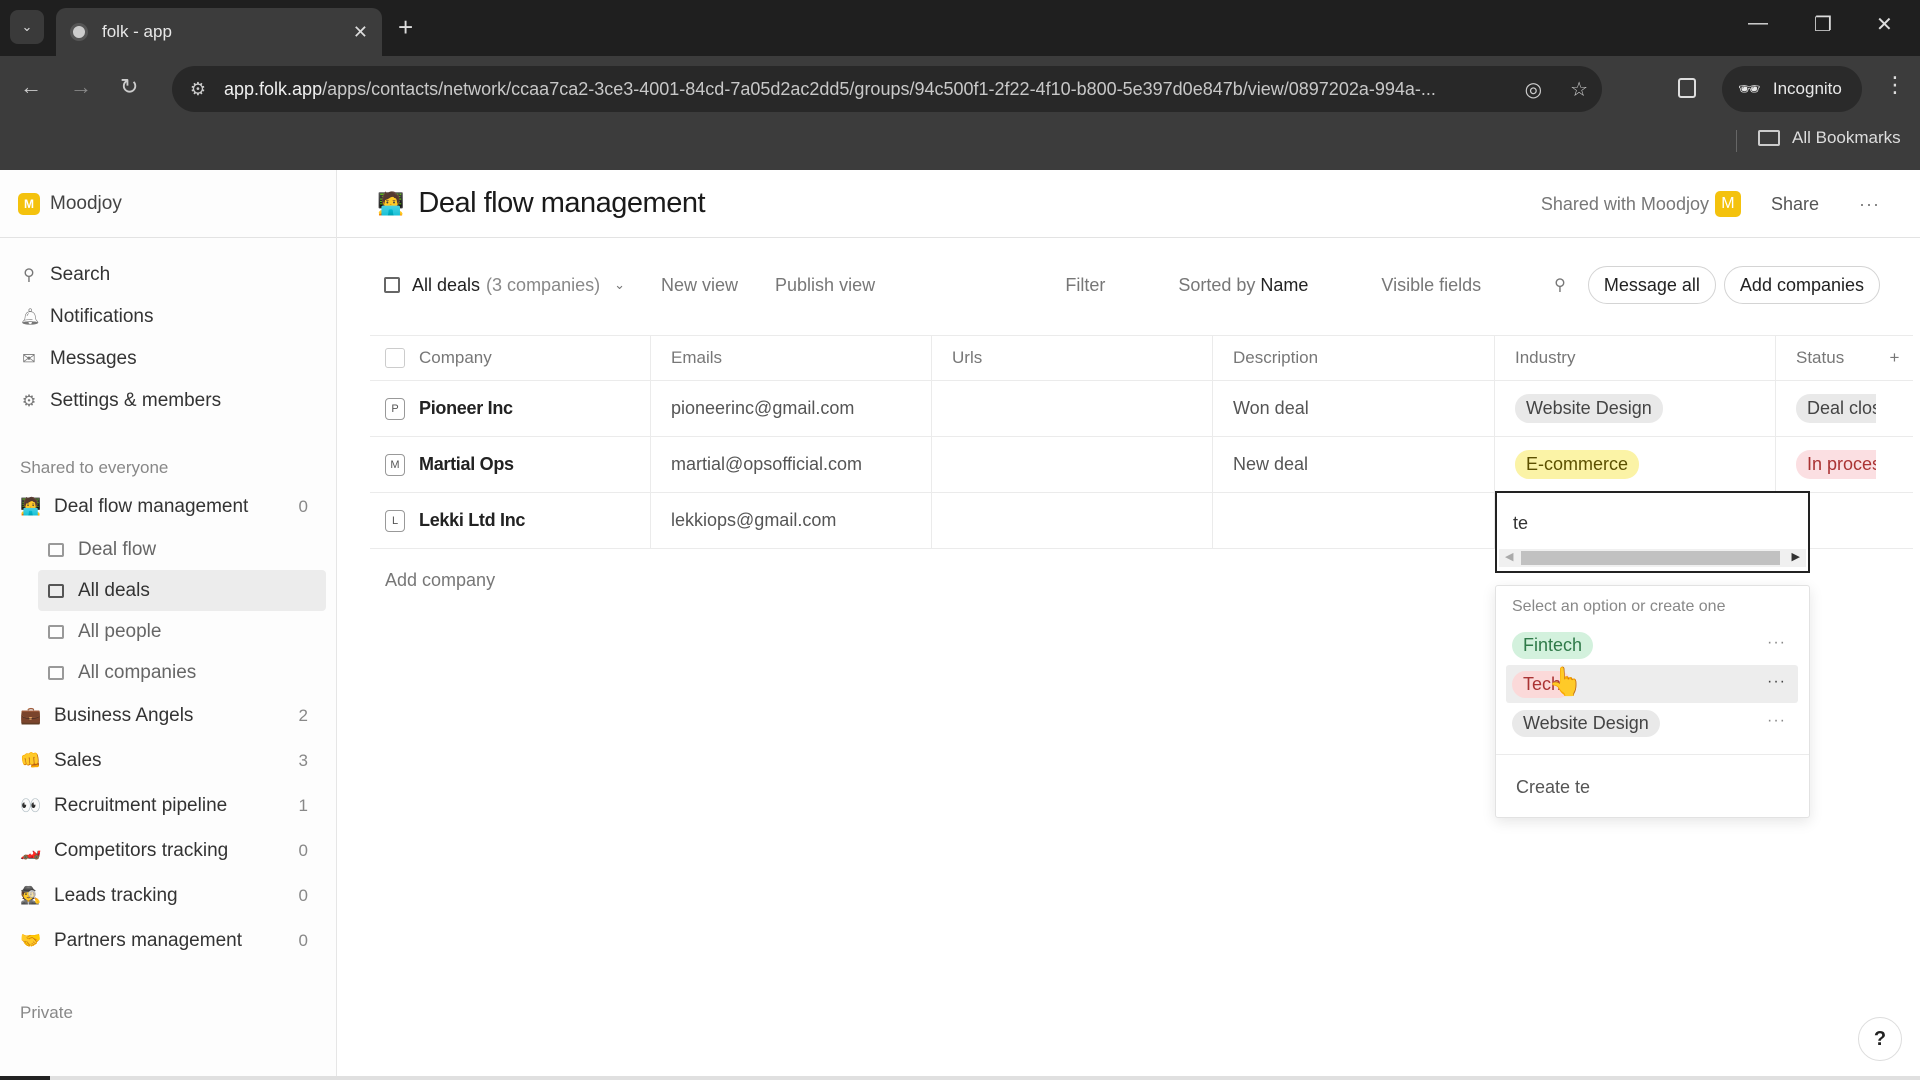 This screenshot has height=1080, width=1920. Describe the element at coordinates (1727, 204) in the screenshot. I see `shared-avatar: M` at that location.